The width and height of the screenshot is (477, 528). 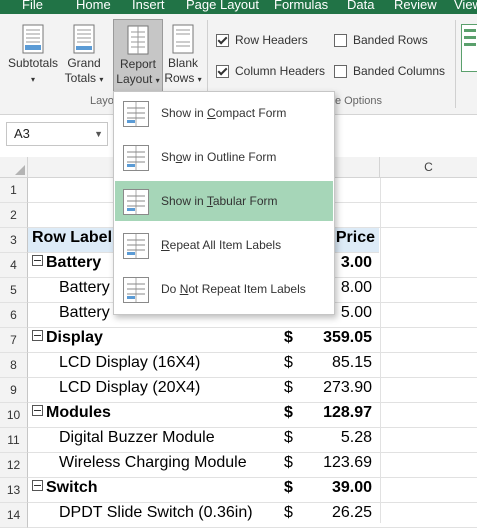 I want to click on subtotals-button: Subtotals ▾, so click(x=33, y=64).